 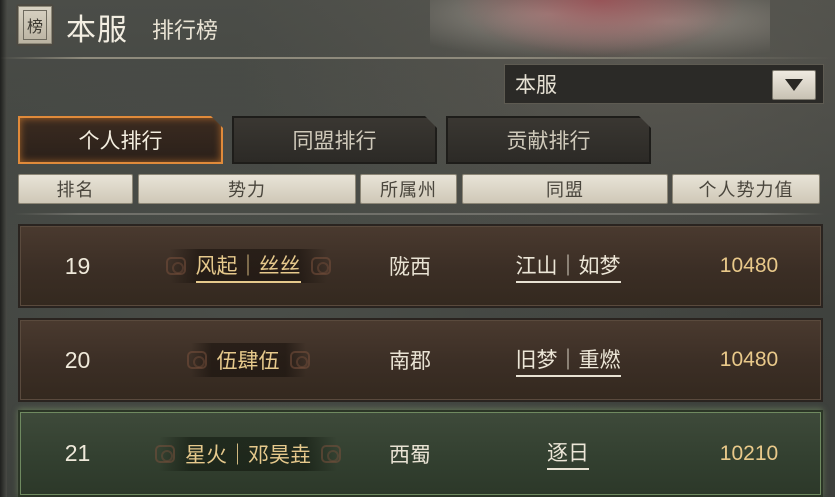 I want to click on header-divider, so click(x=419, y=214).